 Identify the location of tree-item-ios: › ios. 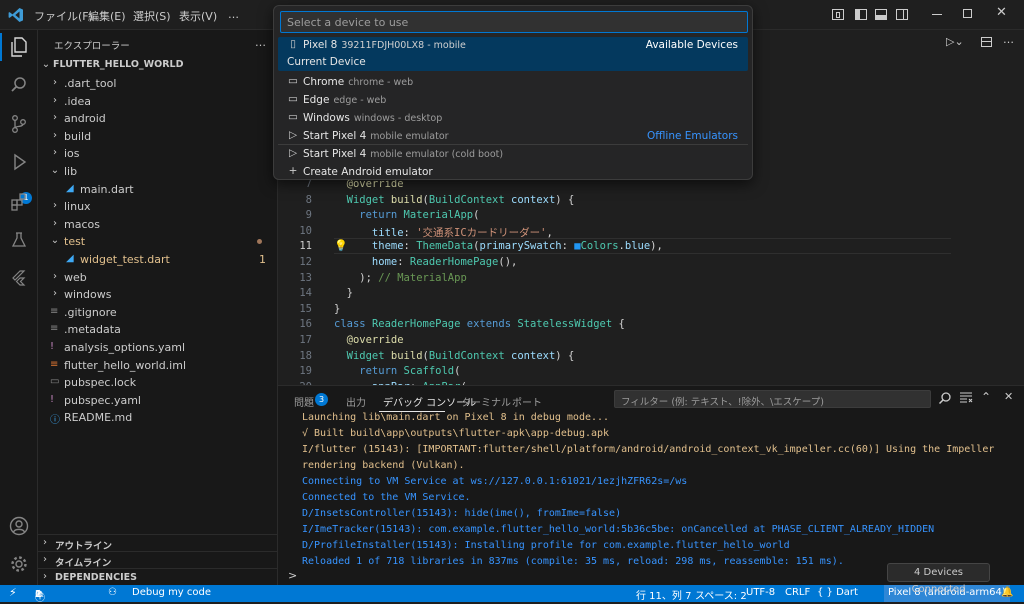
(158, 154).